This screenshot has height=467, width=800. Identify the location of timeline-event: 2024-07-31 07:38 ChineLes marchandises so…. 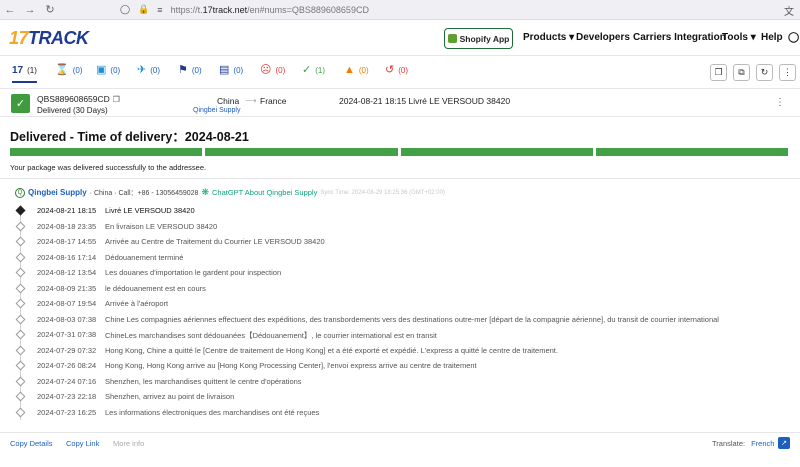
(400, 336).